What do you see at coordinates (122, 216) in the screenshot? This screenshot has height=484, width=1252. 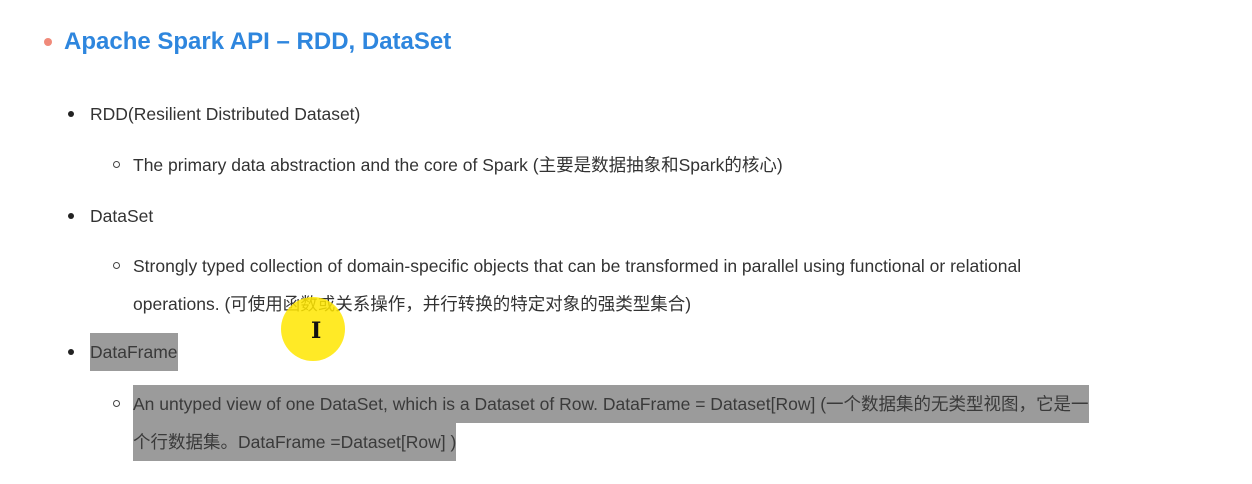 I see `list-item-label: DataSet` at bounding box center [122, 216].